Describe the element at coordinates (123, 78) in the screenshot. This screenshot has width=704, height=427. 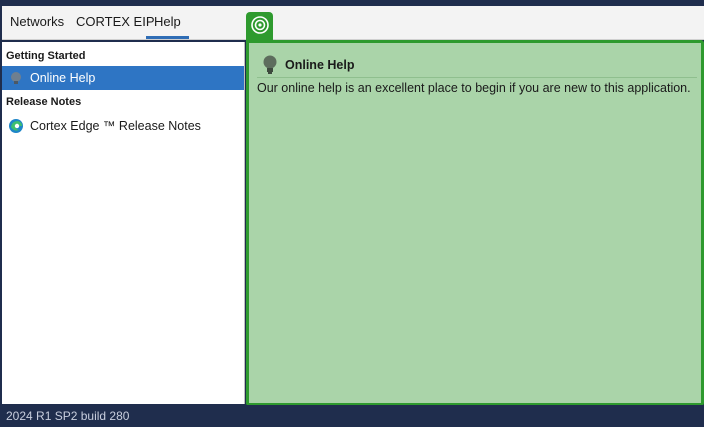
I see `list-item-online-help: Online Help` at that location.